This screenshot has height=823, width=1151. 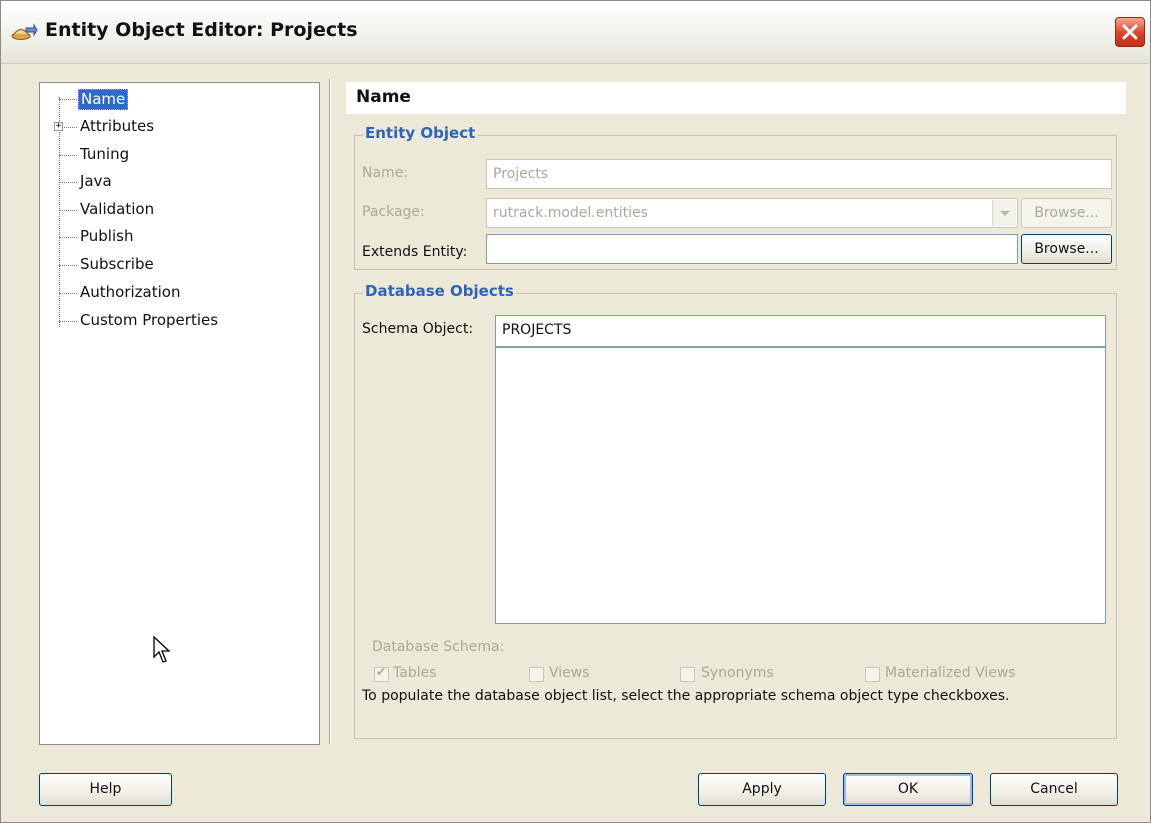 What do you see at coordinates (1054, 789) in the screenshot?
I see `cancel-button: Cancel` at bounding box center [1054, 789].